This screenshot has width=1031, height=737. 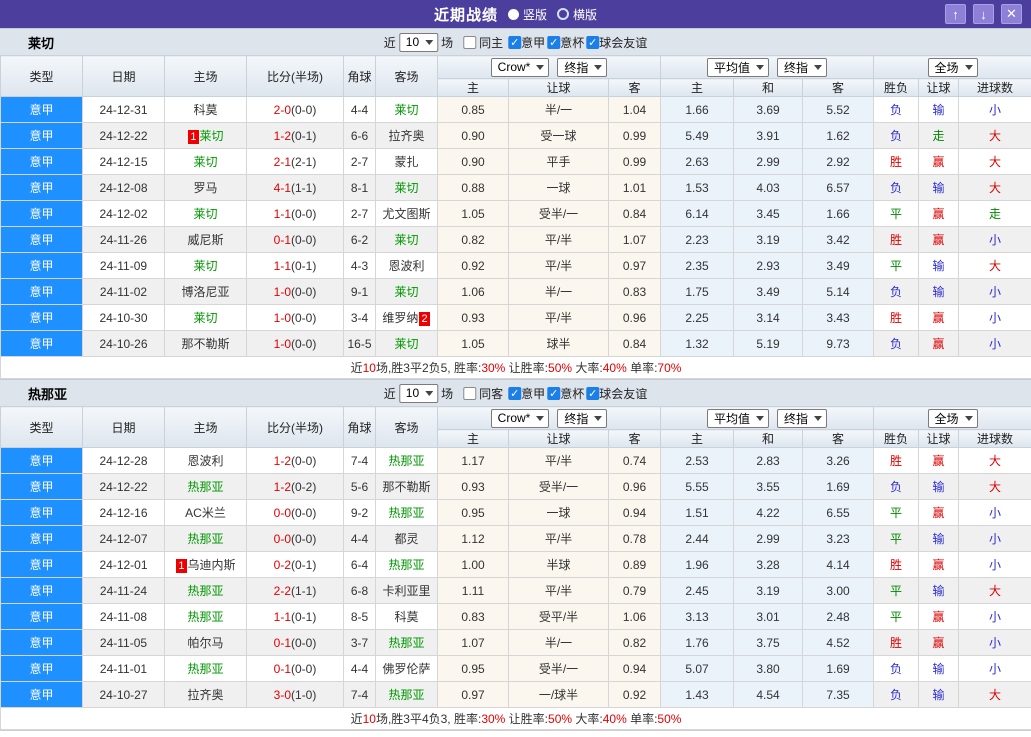 I want to click on team-label: 维罗纳, so click(x=400, y=318).